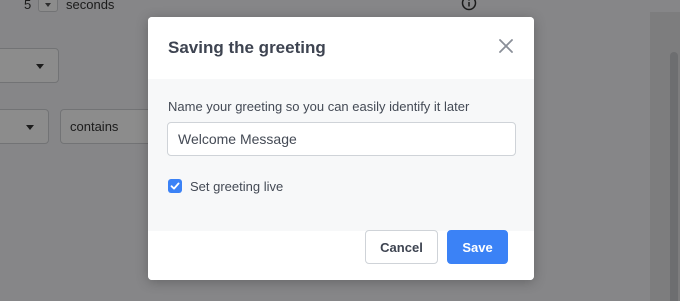 This screenshot has height=301, width=680. What do you see at coordinates (341, 255) in the screenshot?
I see `dialog-footer: Cancel Save` at bounding box center [341, 255].